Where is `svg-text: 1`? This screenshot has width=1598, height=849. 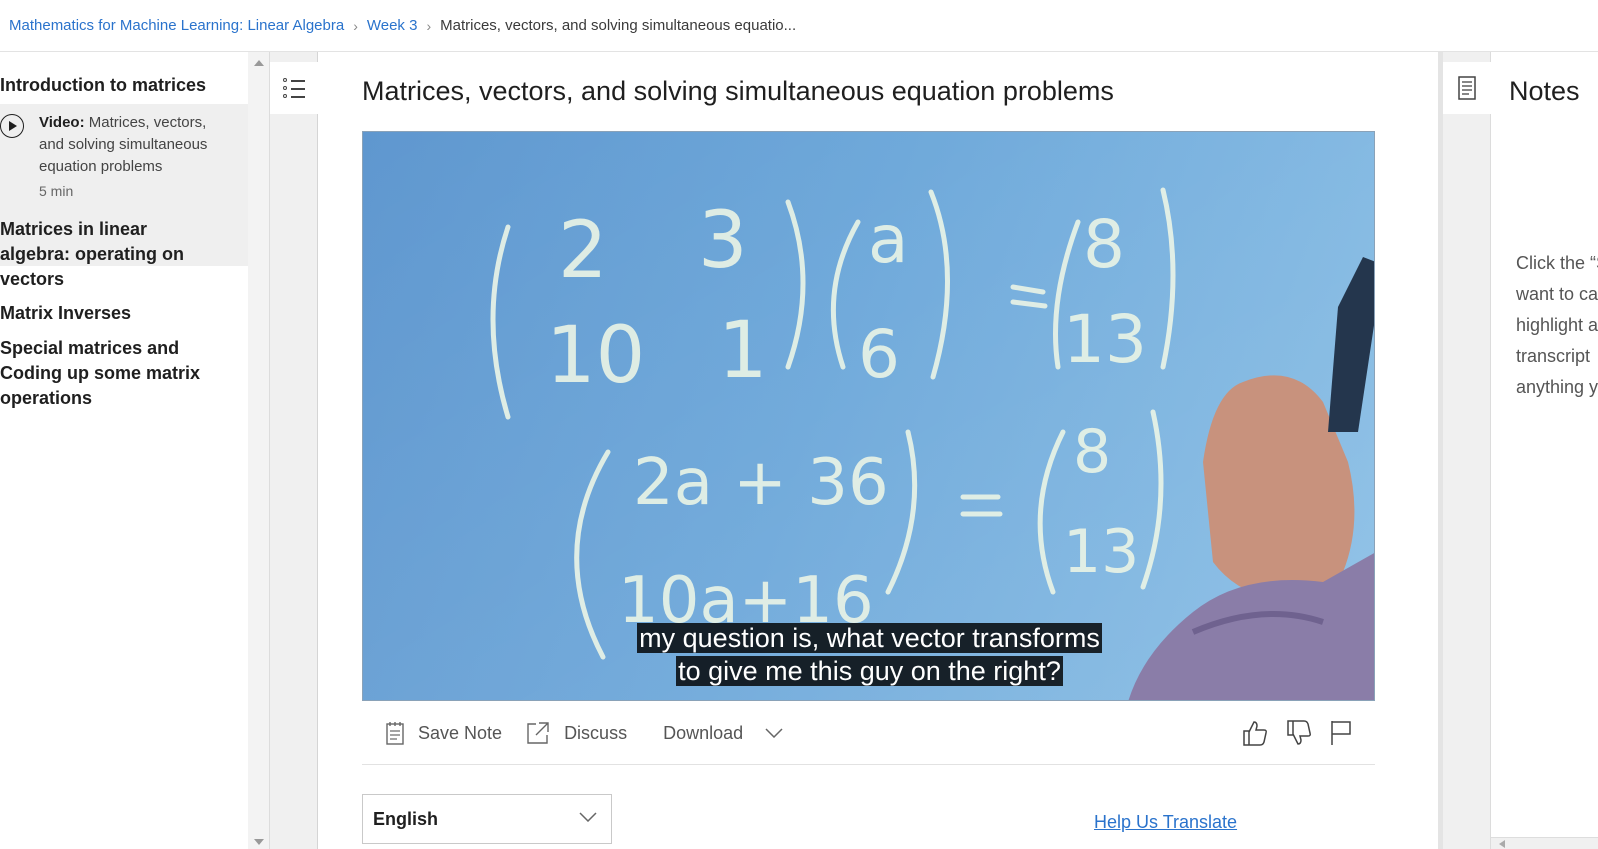
svg-text: 1 is located at coordinates (743, 351).